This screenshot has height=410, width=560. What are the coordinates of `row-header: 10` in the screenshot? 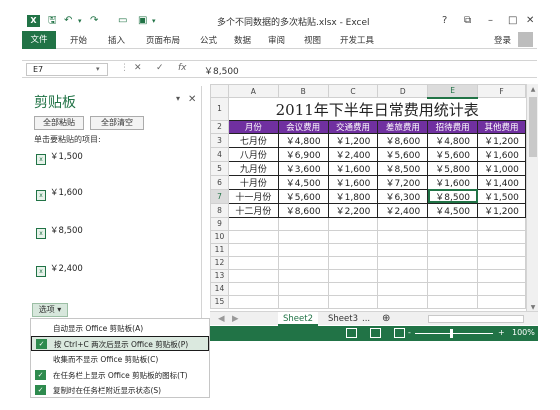 It's located at (219, 236).